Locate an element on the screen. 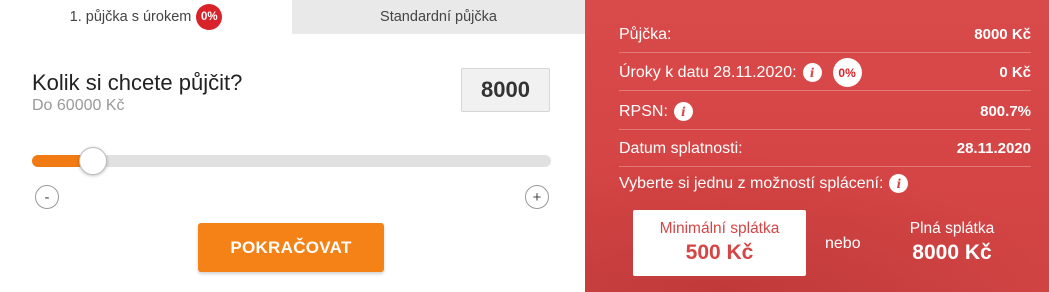 The height and width of the screenshot is (292, 1049). rpsn-value: 800.7% is located at coordinates (1005, 111).